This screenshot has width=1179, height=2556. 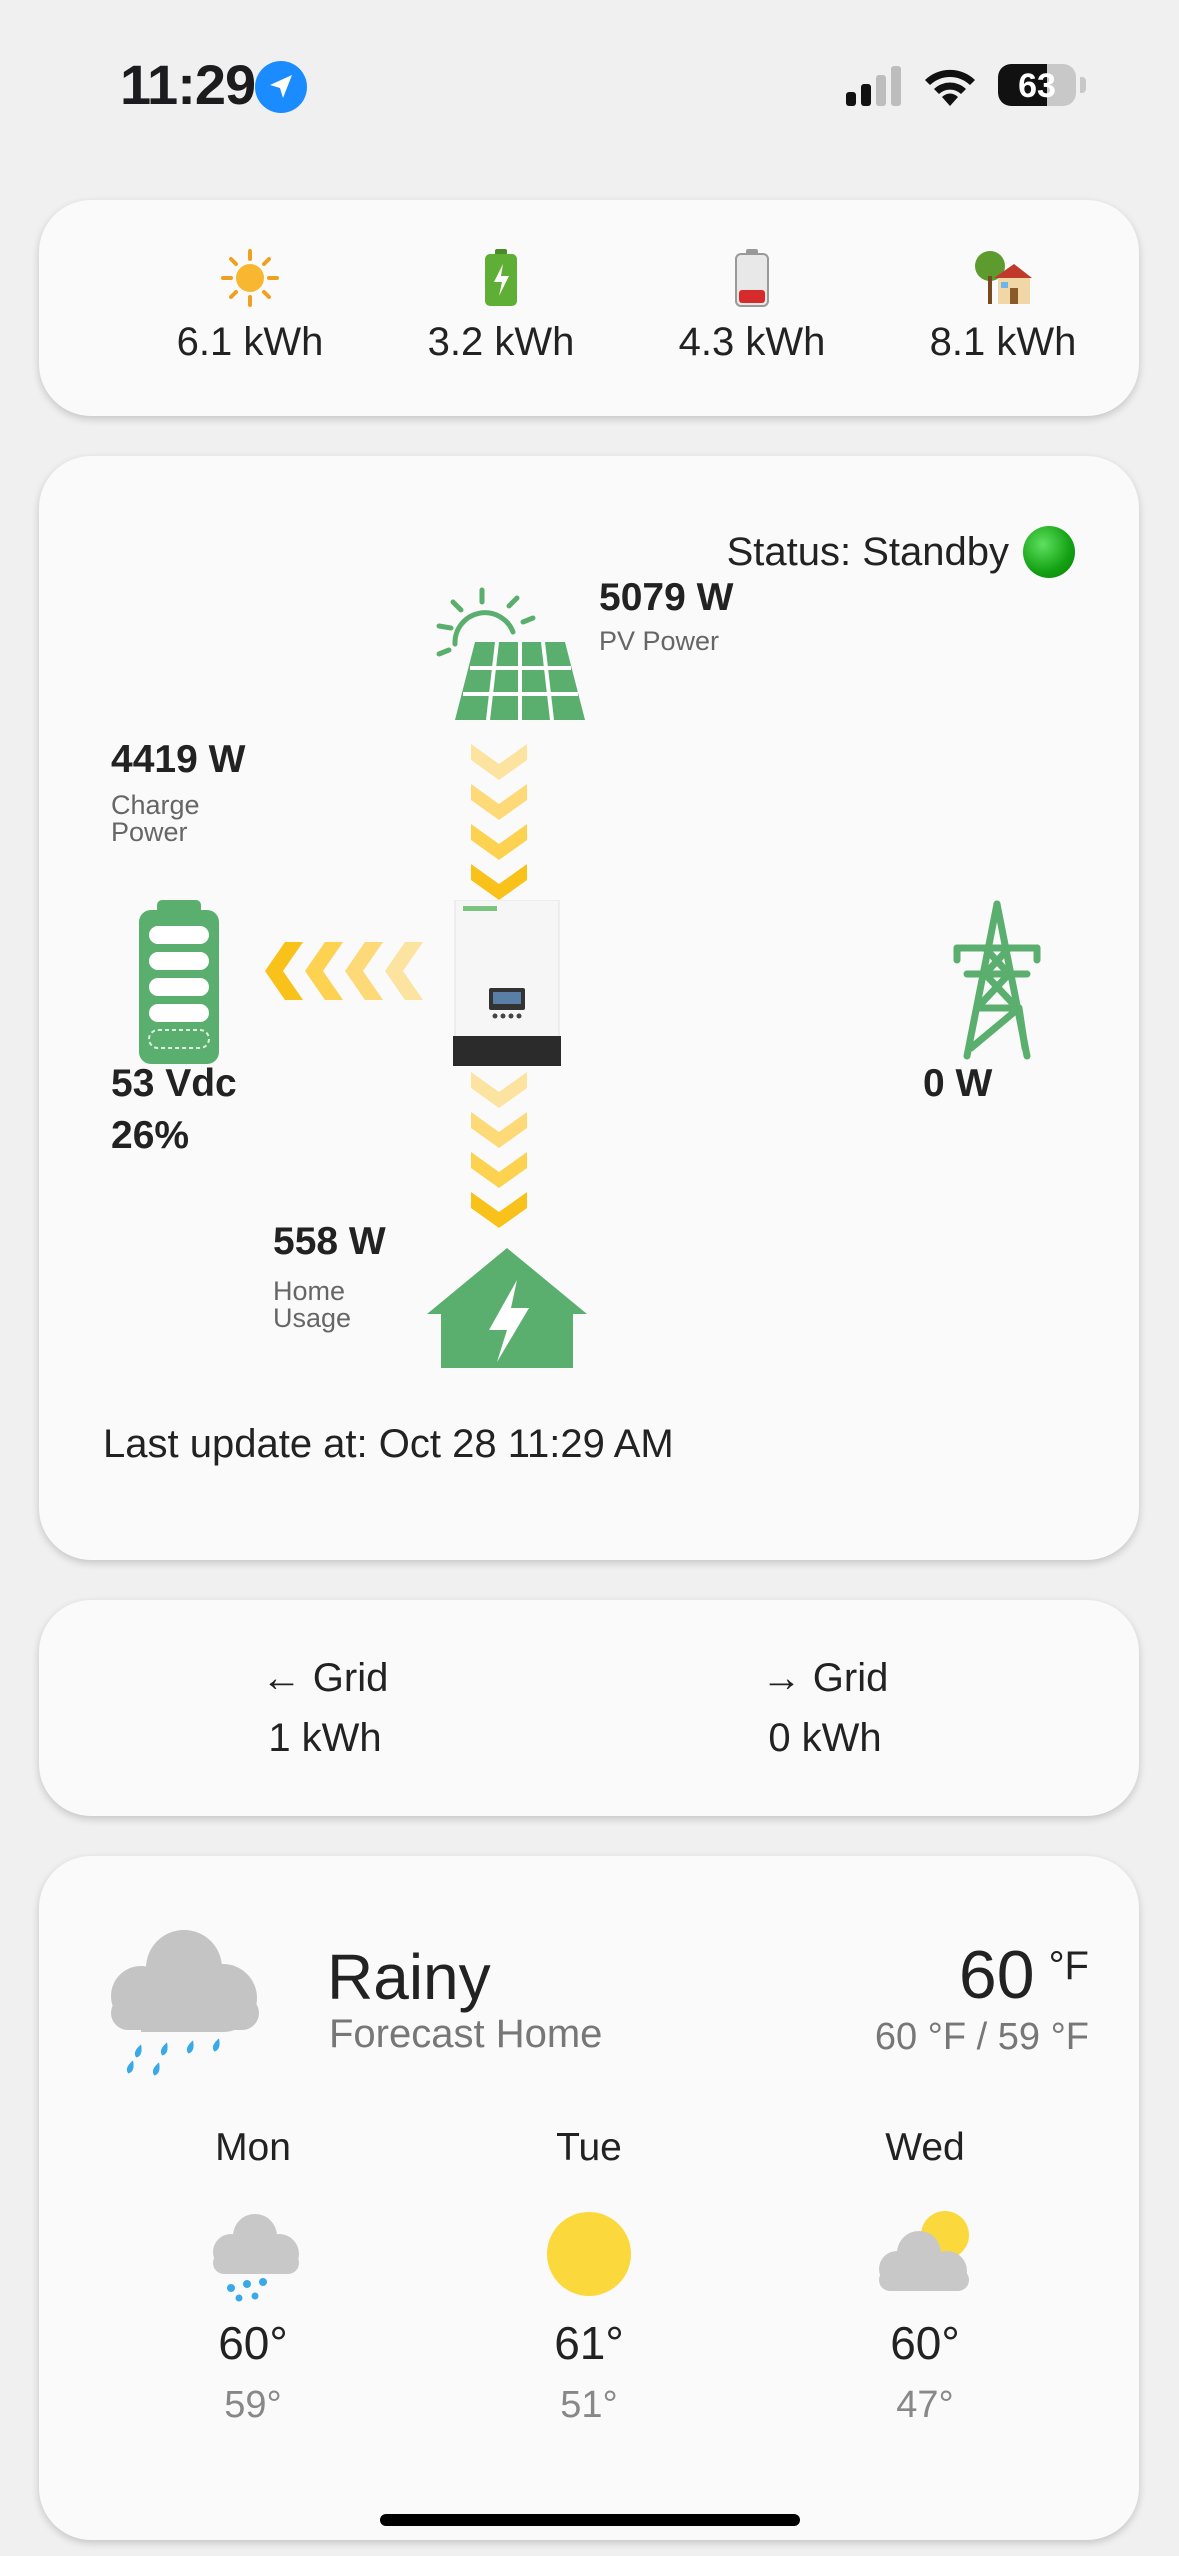 What do you see at coordinates (312, 1318) in the screenshot?
I see `home-usage-label-line2: Usage` at bounding box center [312, 1318].